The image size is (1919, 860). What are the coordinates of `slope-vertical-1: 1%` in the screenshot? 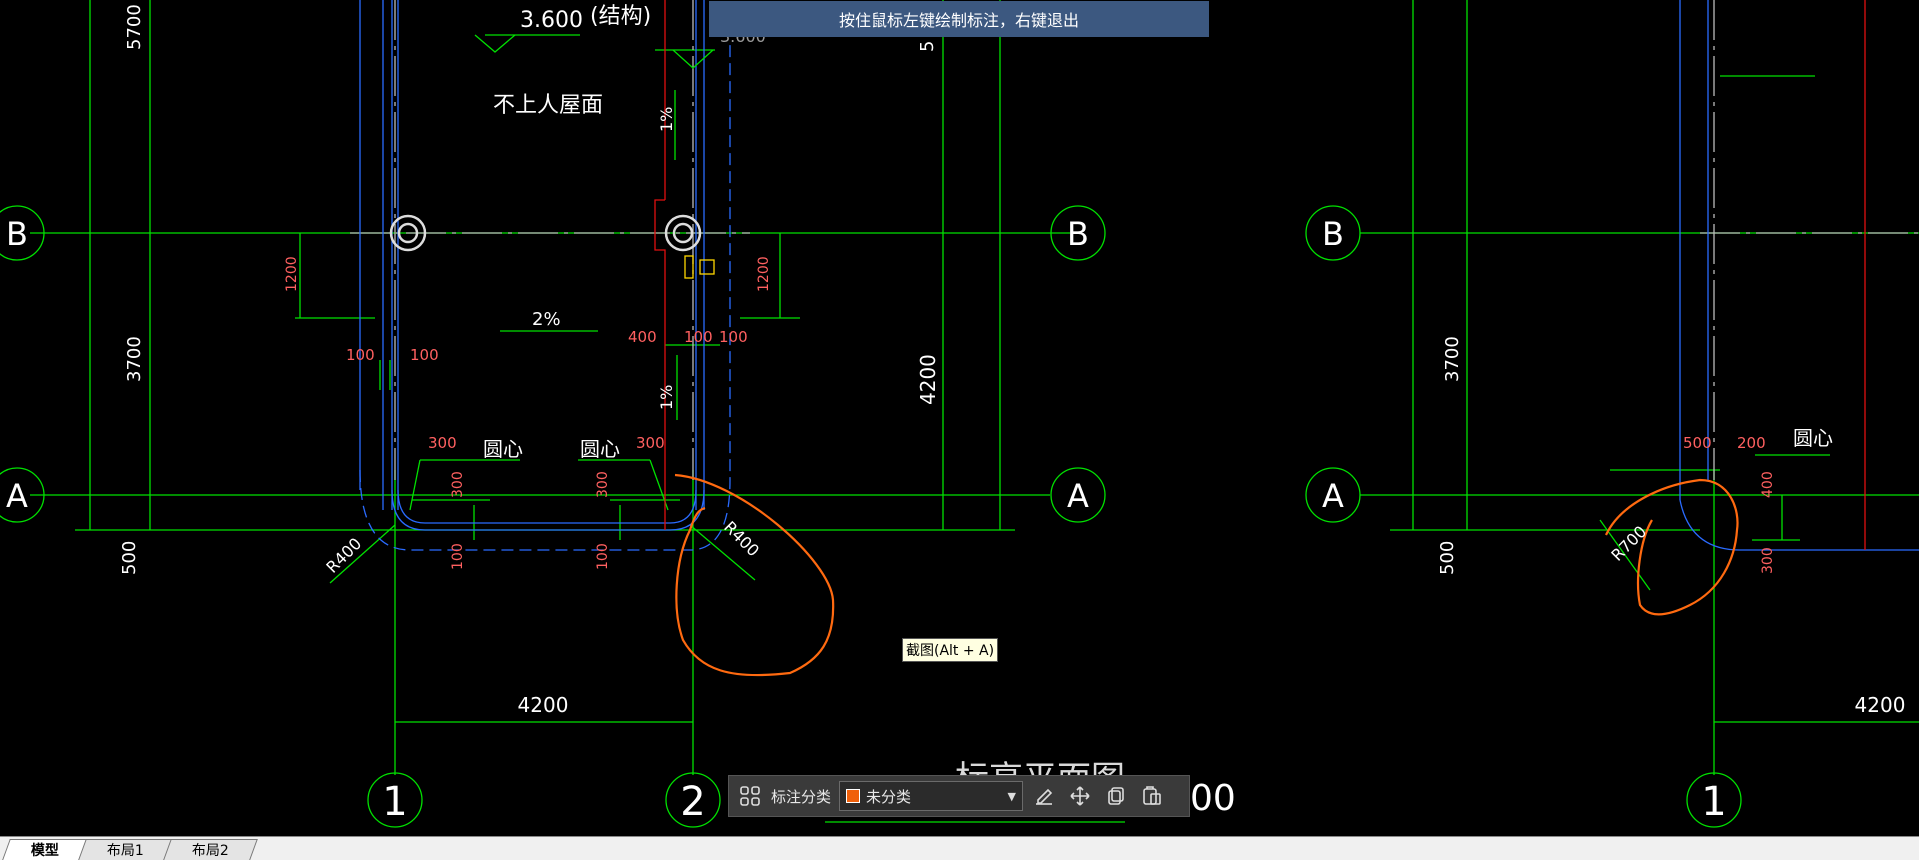 It's located at (666, 119).